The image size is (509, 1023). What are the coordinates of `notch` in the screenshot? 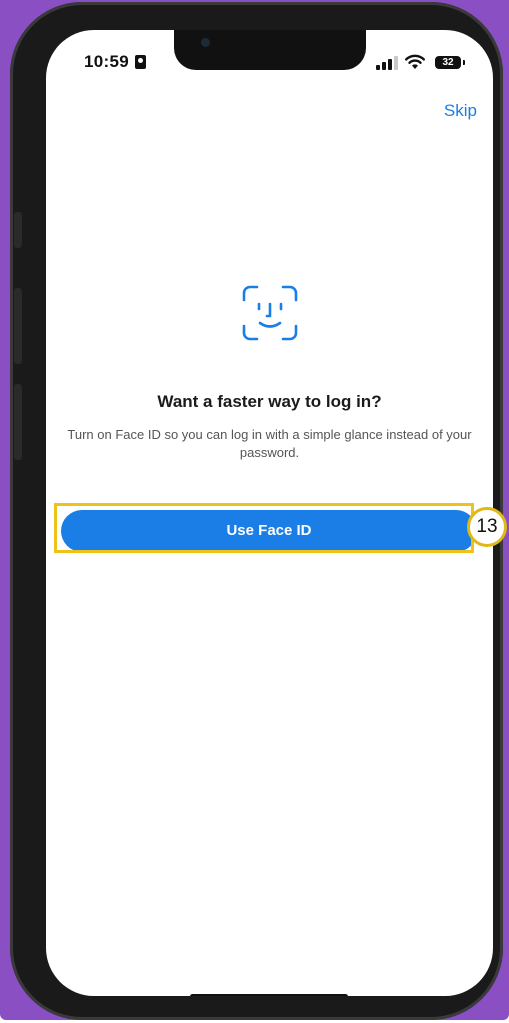 It's located at (270, 50).